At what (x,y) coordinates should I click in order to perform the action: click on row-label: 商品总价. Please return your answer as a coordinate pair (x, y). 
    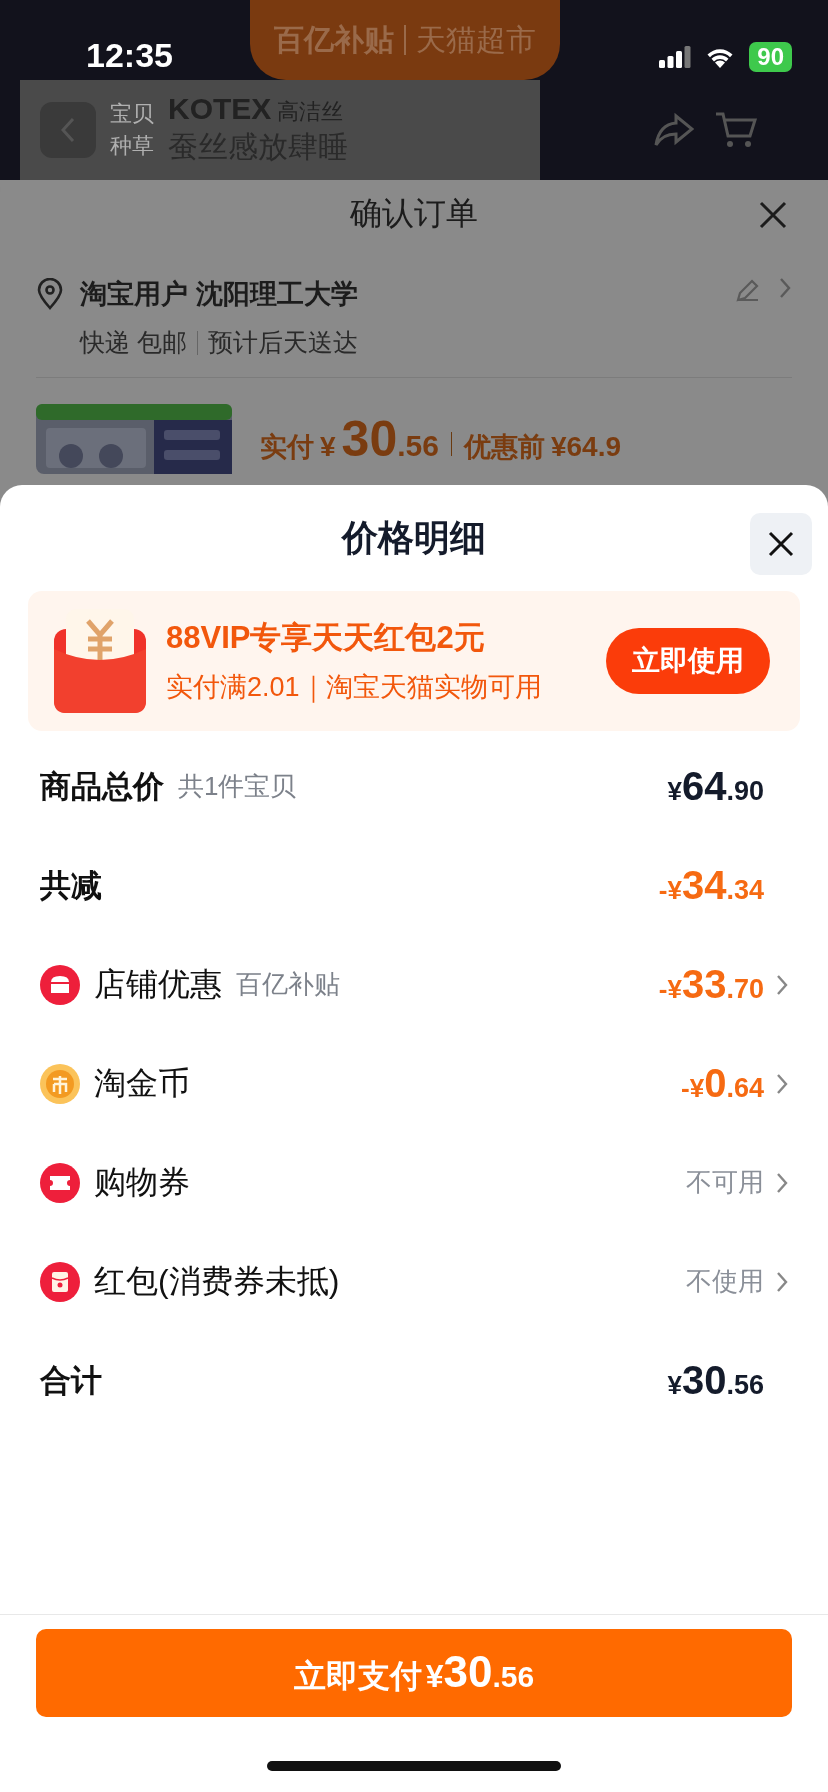
    Looking at the image, I should click on (102, 786).